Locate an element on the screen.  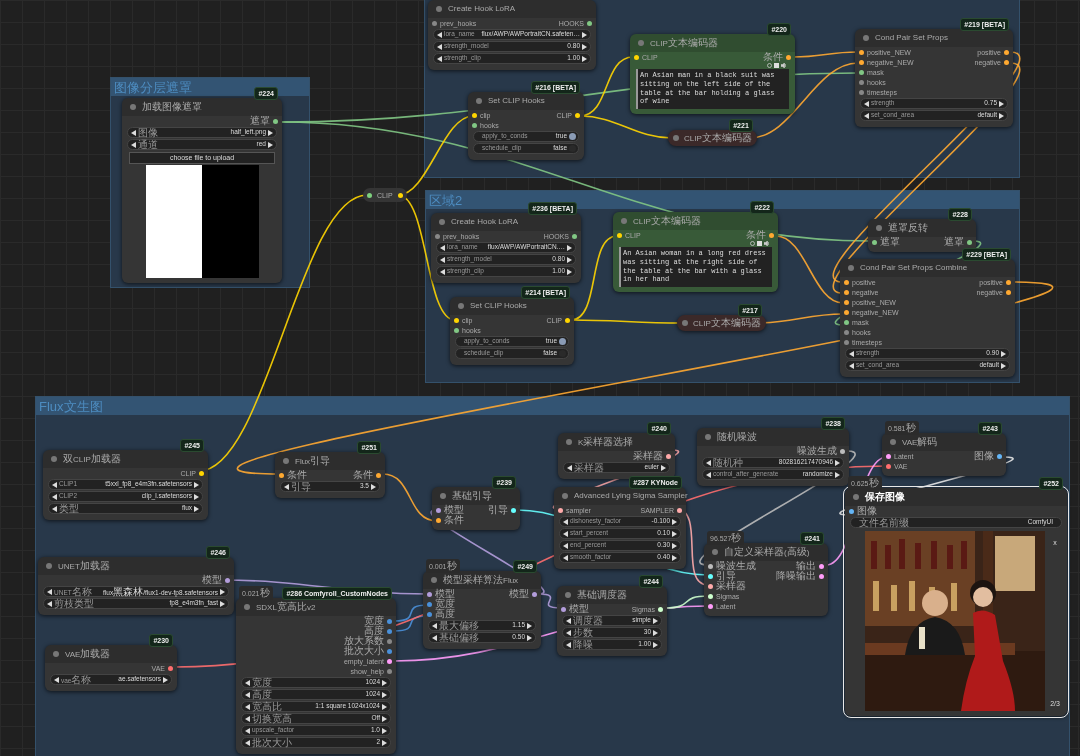
node-card: 遮罩反转 遮罩 遮罩 is located at coordinates (922, 235).